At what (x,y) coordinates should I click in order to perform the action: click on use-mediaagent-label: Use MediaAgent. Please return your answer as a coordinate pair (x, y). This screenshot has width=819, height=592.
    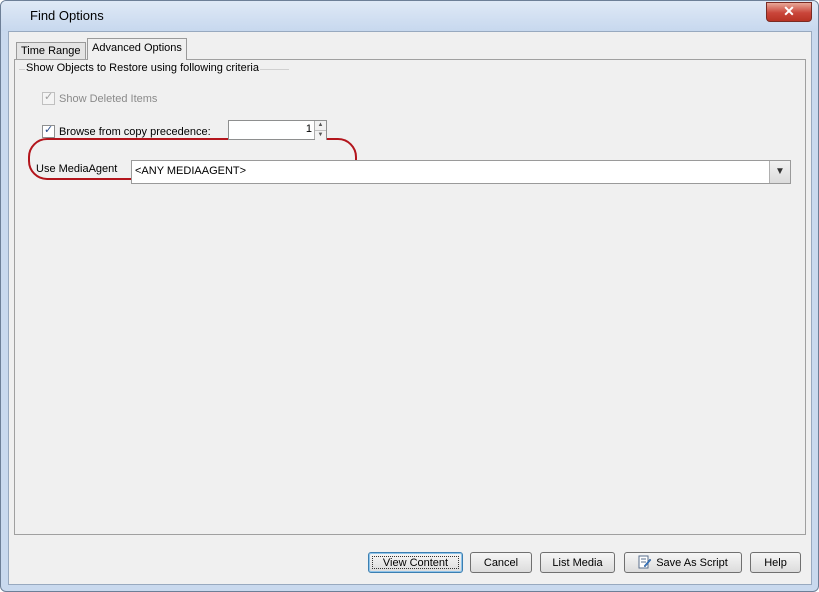
    Looking at the image, I should click on (77, 169).